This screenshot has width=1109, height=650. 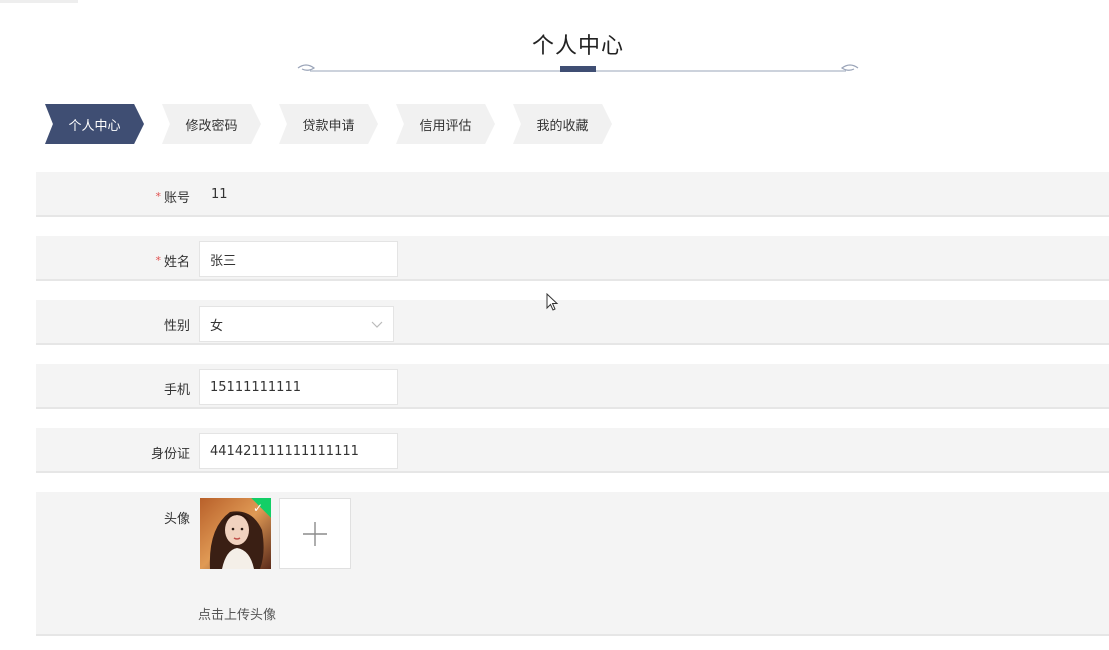 I want to click on phone-label: 手机, so click(x=176, y=390).